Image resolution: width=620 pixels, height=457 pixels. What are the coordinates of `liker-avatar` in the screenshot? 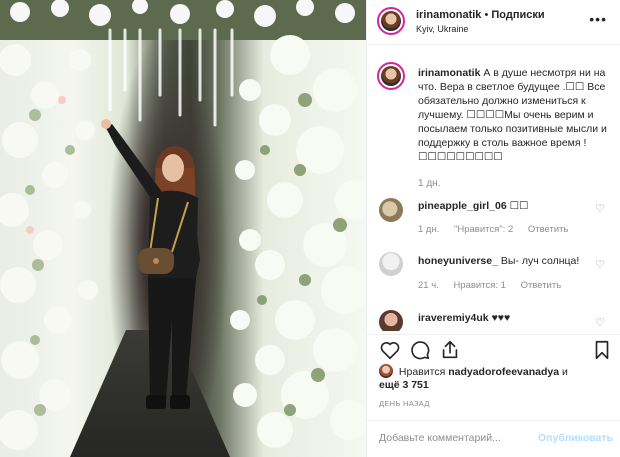 It's located at (386, 371).